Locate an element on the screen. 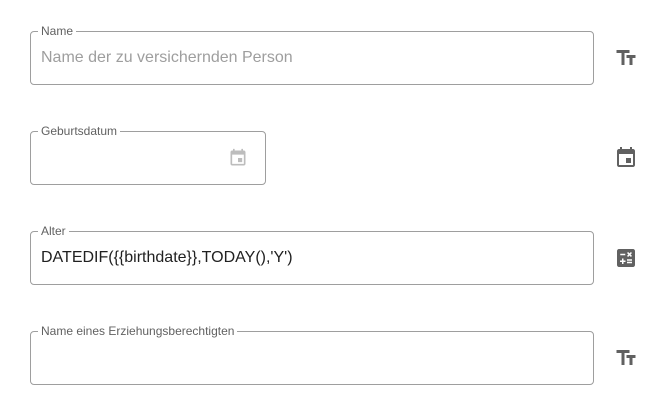 This screenshot has width=660, height=400. birthdate-input is located at coordinates (131, 158).